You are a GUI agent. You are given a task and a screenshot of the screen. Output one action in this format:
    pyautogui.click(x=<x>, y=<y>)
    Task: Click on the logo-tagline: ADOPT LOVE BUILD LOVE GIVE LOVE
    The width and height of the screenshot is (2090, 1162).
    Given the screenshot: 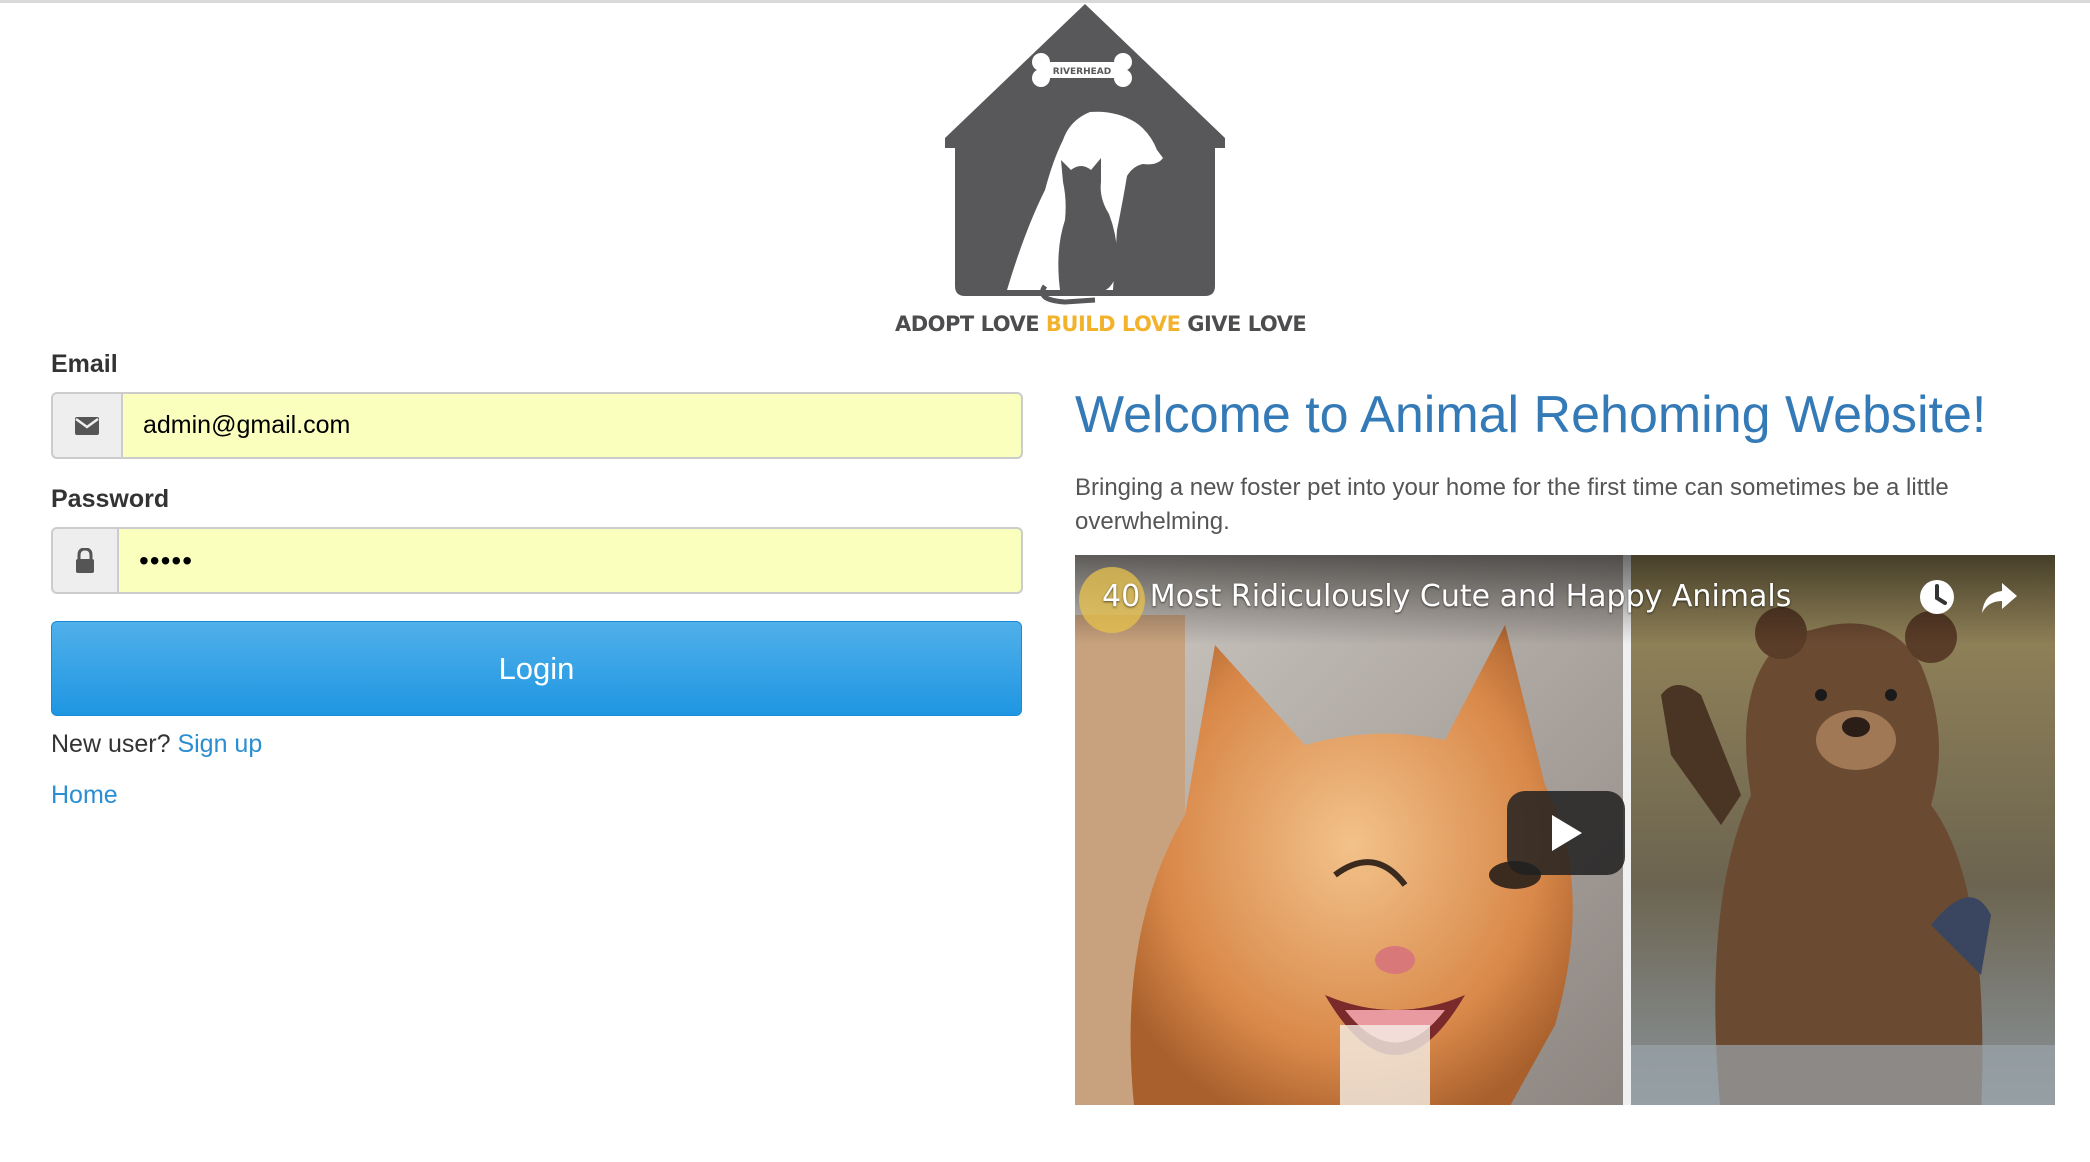 What is the action you would take?
    pyautogui.click(x=1101, y=324)
    